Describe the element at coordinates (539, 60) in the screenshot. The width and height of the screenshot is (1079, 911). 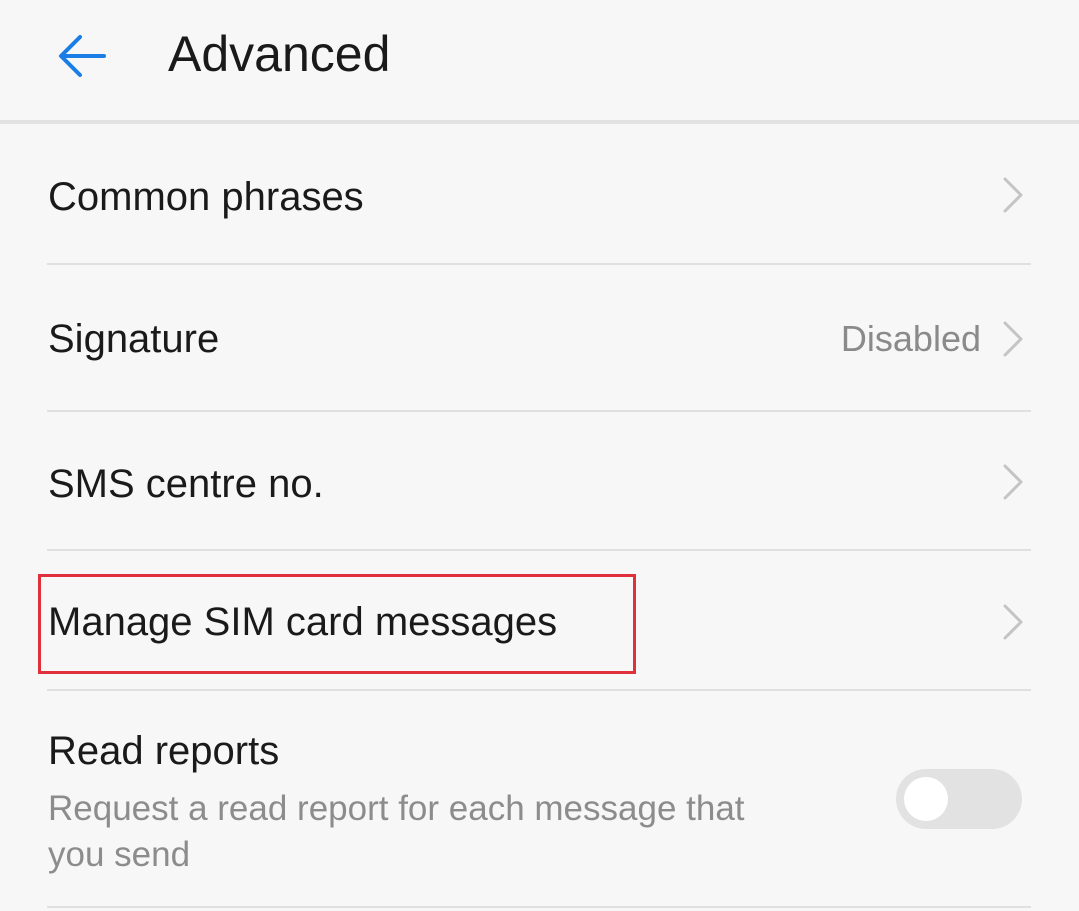
I see `app-bar: Advanced` at that location.